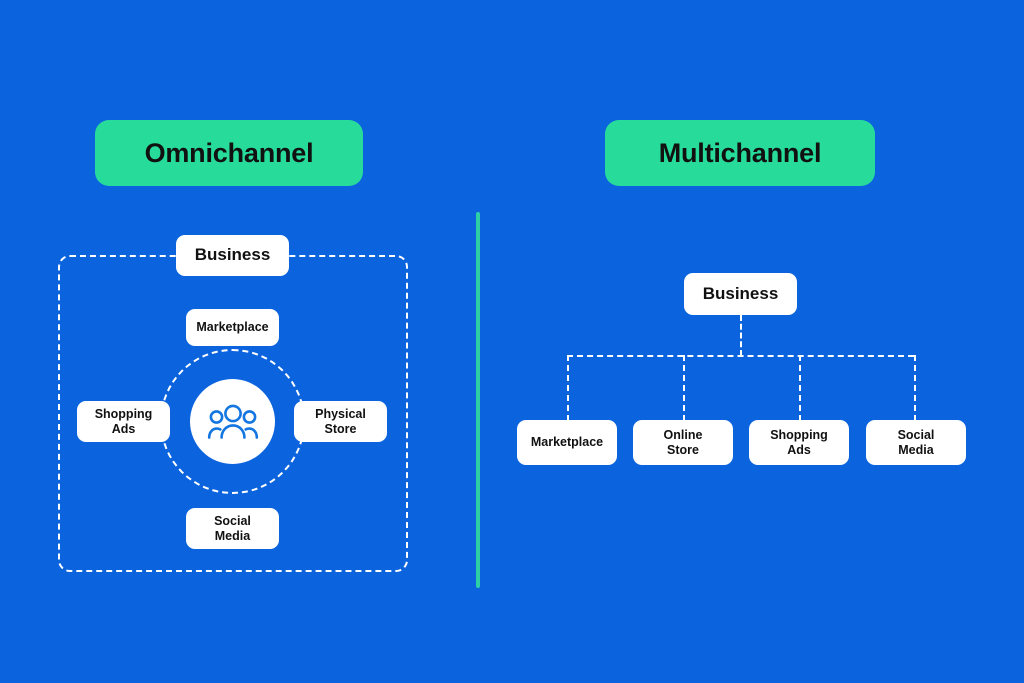 This screenshot has height=683, width=1024. I want to click on people-group-icon, so click(233, 422).